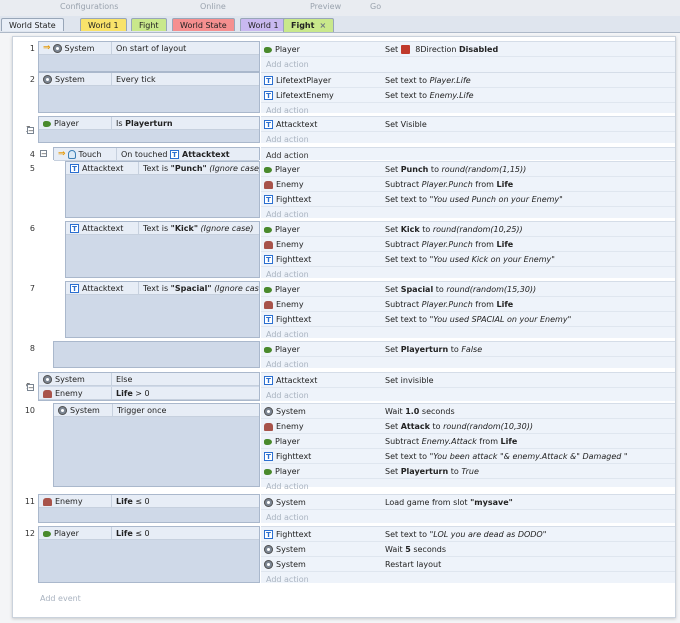  Describe the element at coordinates (162, 168) in the screenshot. I see `condition: T Attacktext Text is "Punch" (Ignore case)` at that location.